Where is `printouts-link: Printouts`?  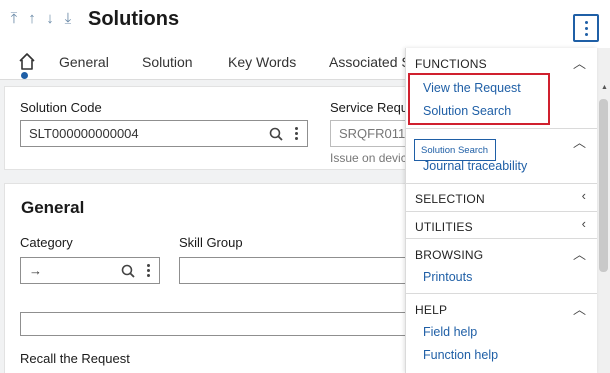 printouts-link: Printouts is located at coordinates (447, 277).